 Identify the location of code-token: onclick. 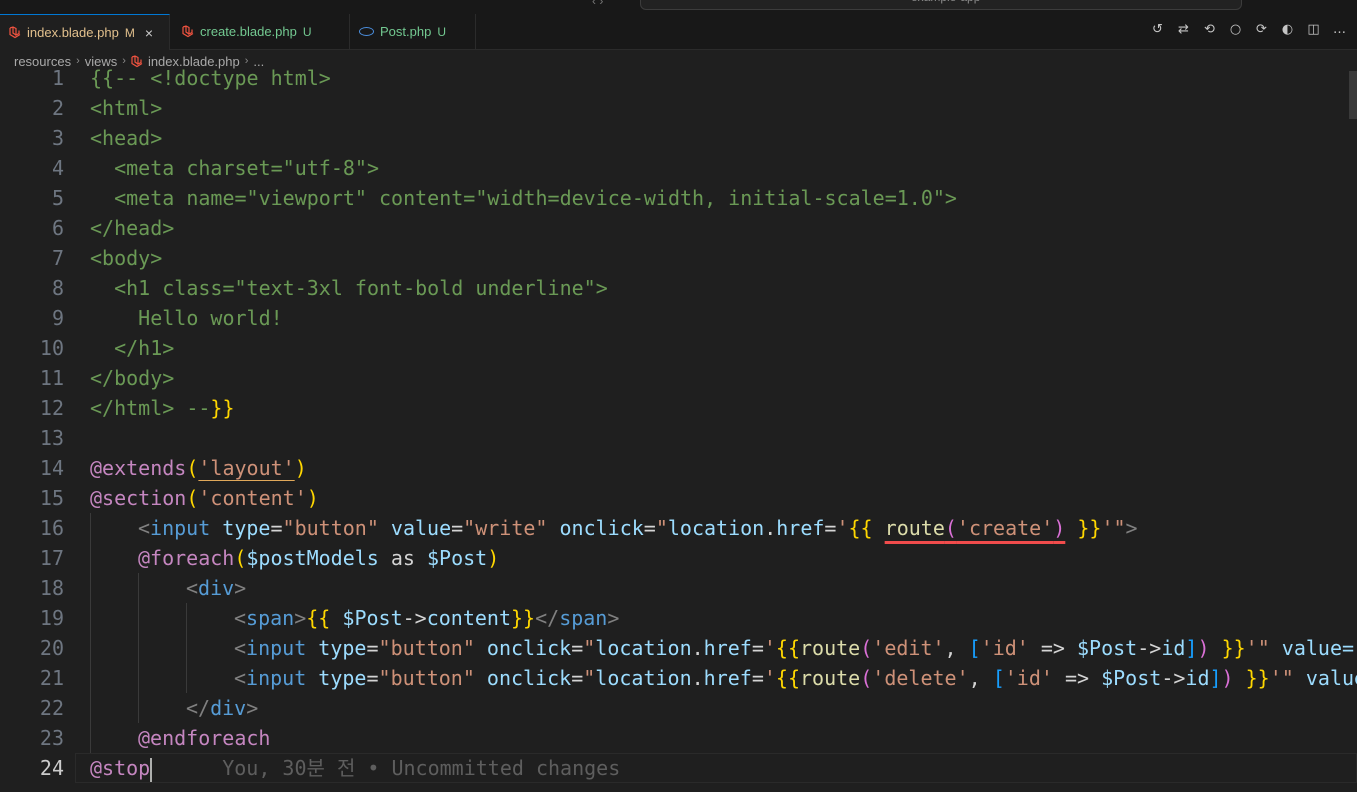
(595, 528).